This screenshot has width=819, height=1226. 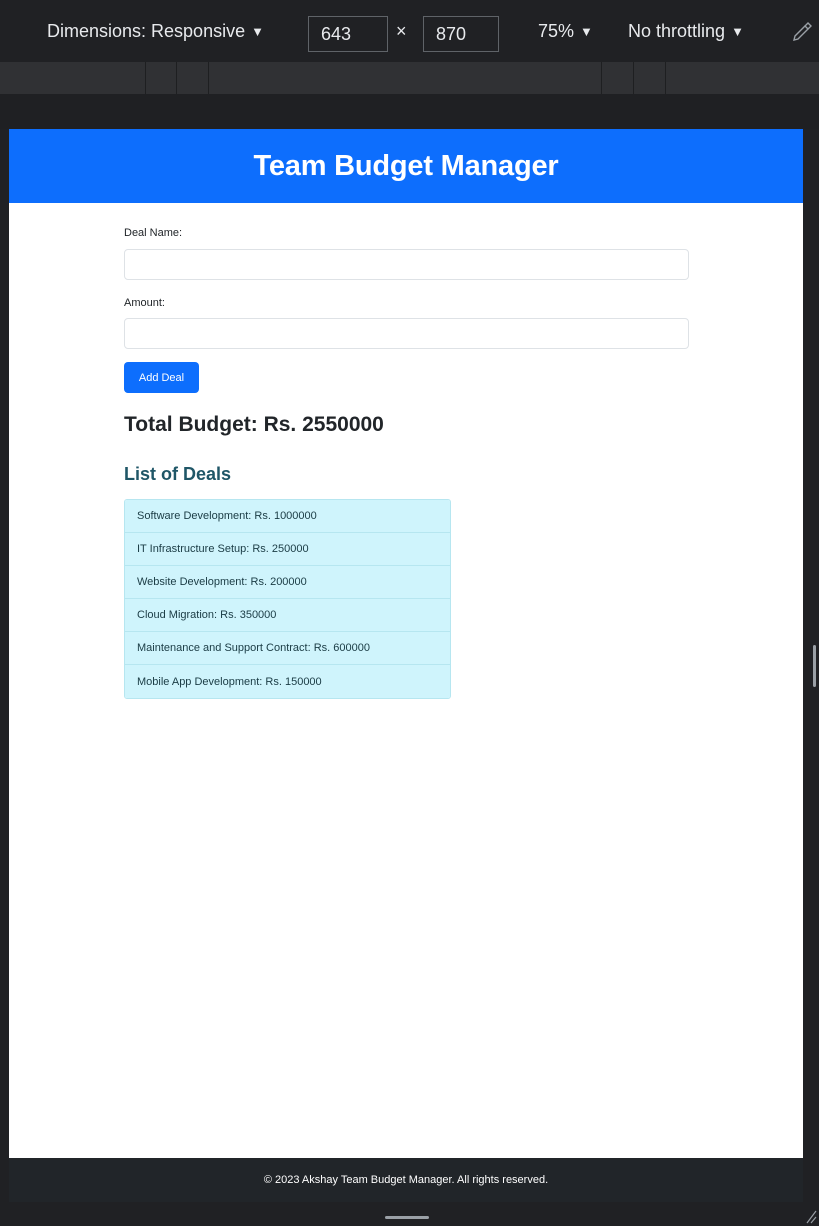 What do you see at coordinates (677, 30) in the screenshot?
I see `throttling-label: No throttling` at bounding box center [677, 30].